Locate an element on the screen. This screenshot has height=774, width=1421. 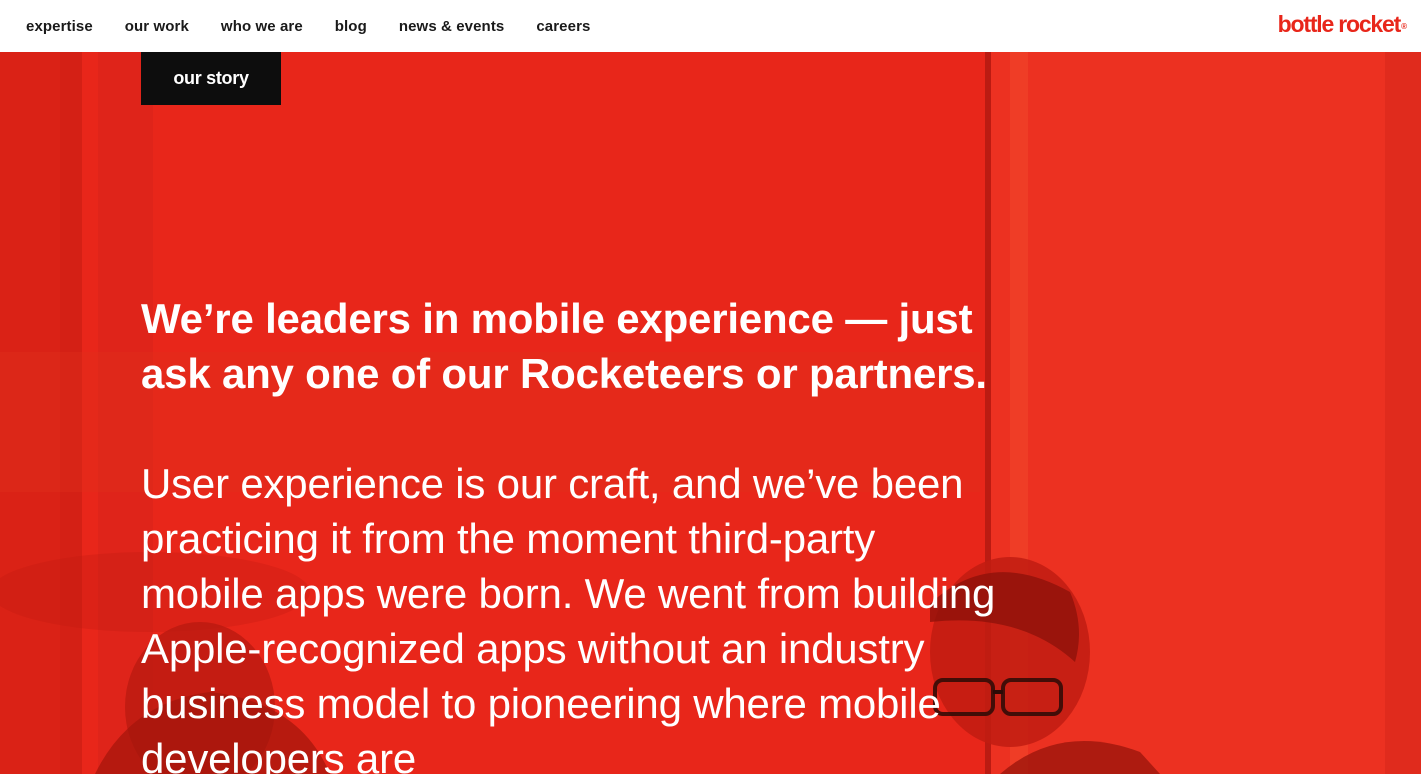
our-story-badge: our story is located at coordinates (211, 78).